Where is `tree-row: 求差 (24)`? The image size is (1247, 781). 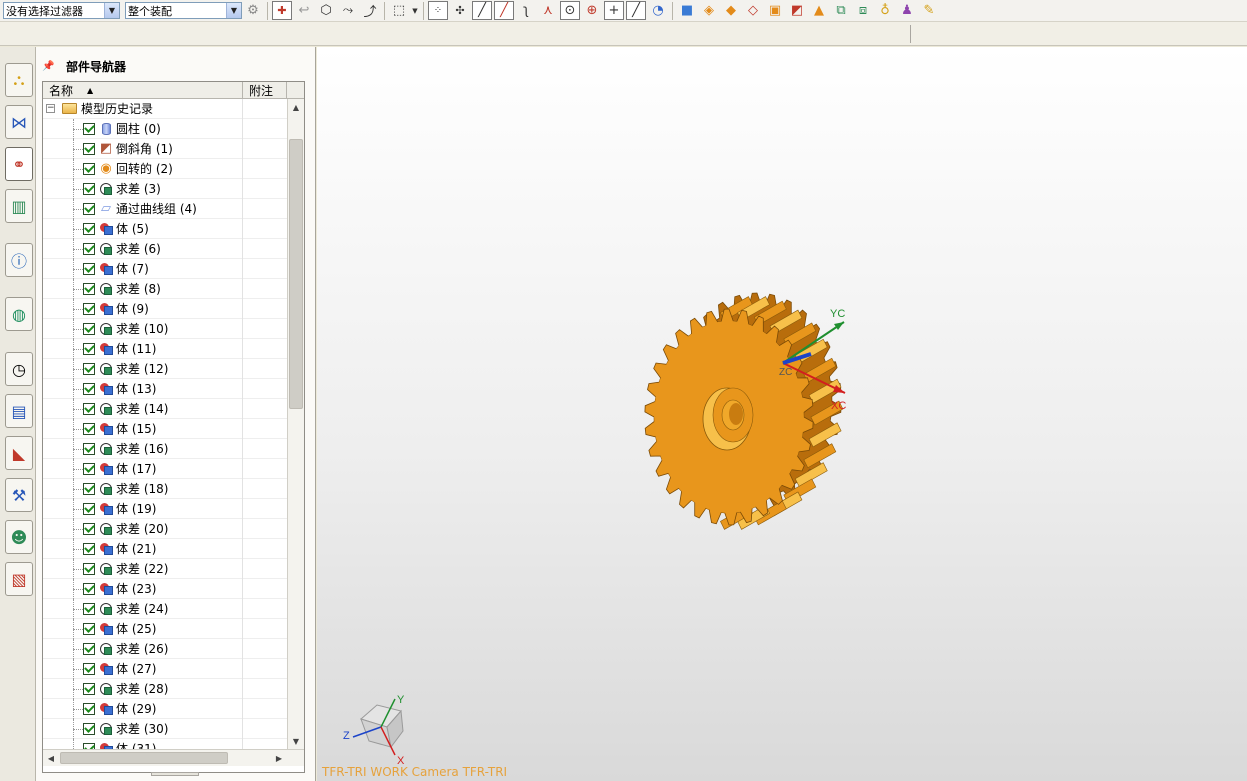 tree-row: 求差 (24) is located at coordinates (165, 609).